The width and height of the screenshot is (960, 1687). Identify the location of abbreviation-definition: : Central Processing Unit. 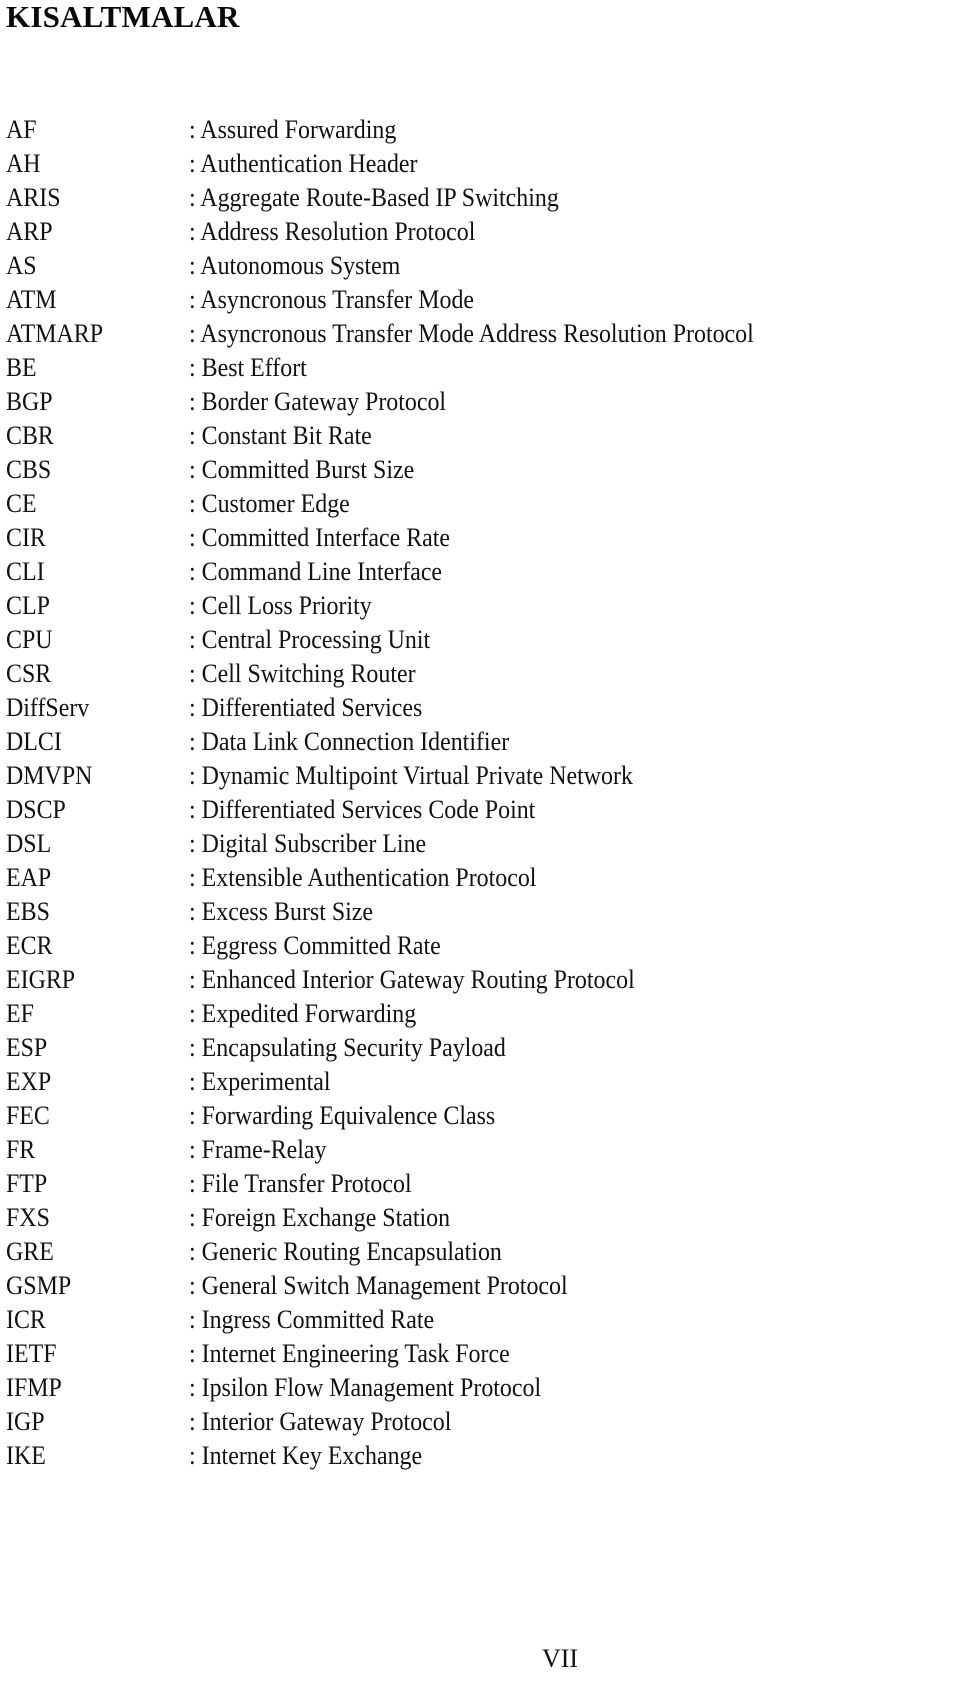
(310, 639).